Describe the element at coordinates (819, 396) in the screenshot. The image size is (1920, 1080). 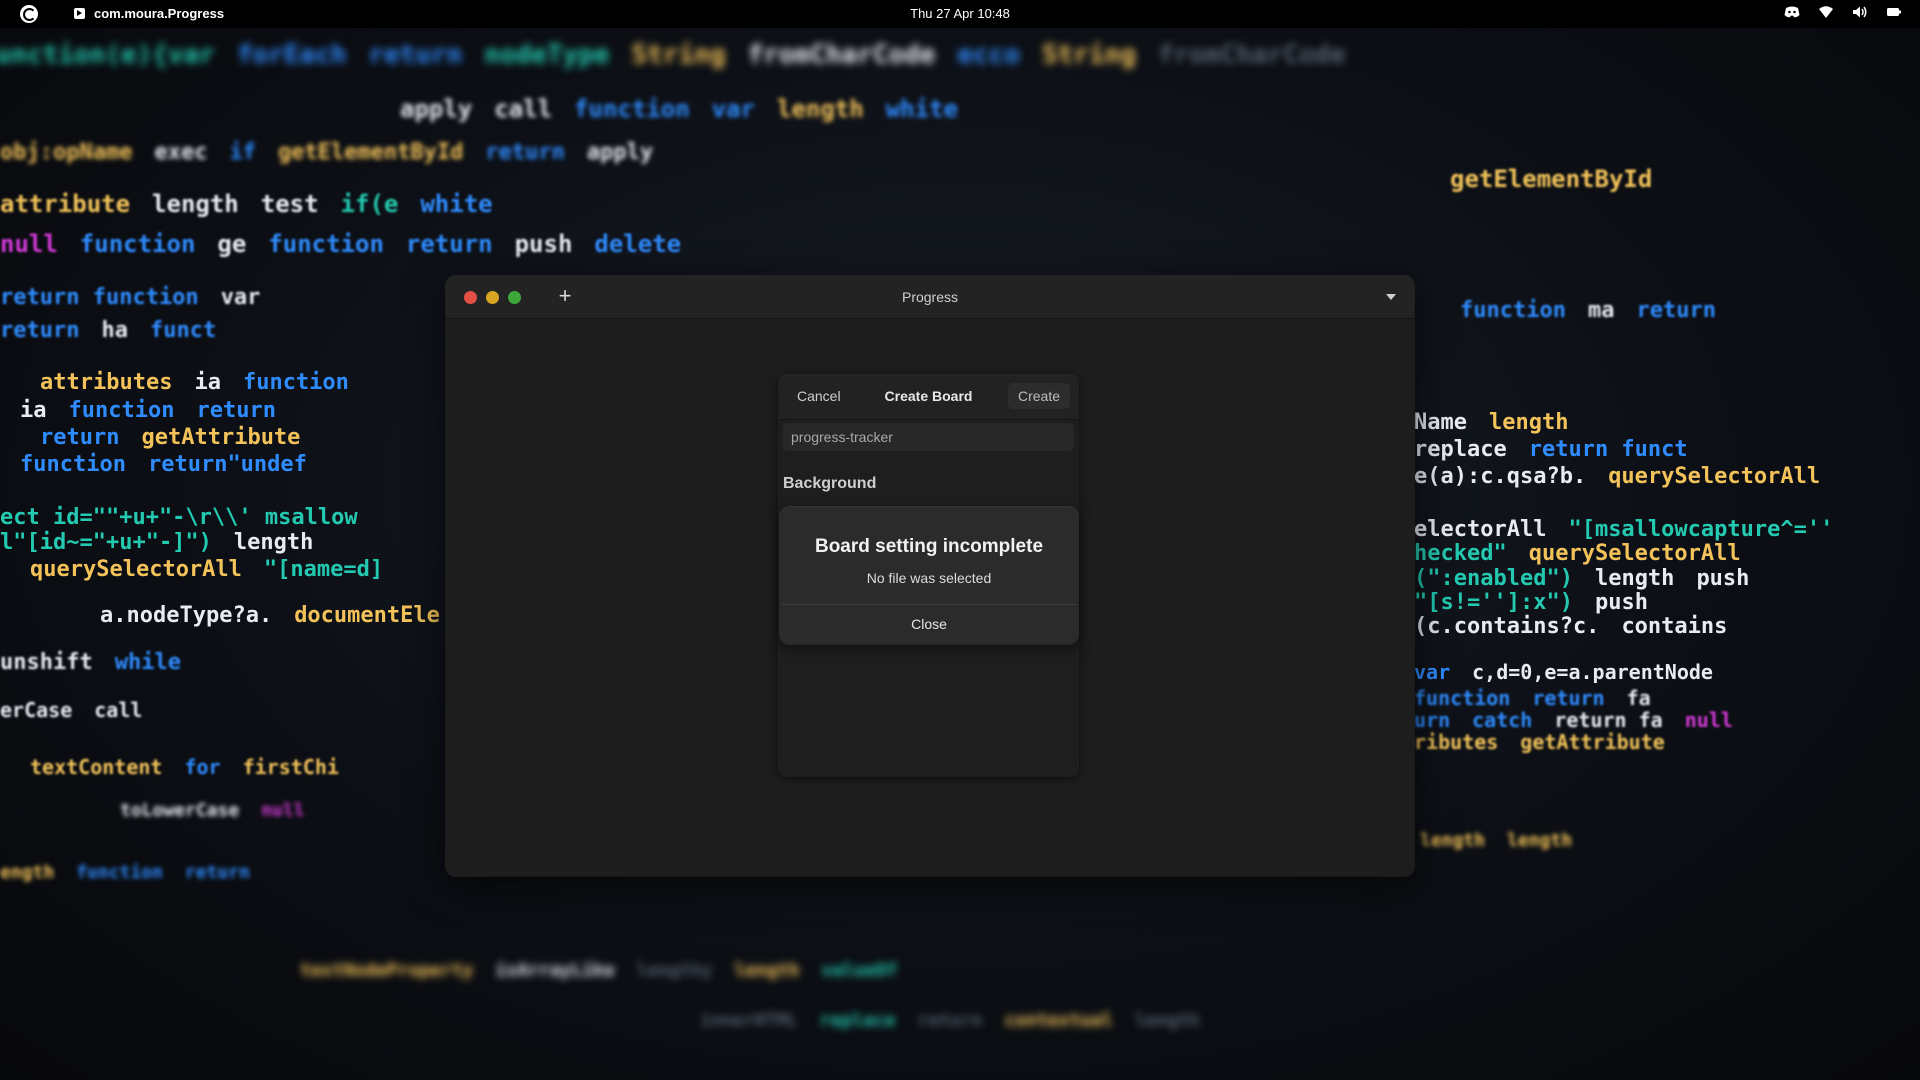
I see `cancel-button: Cancel` at that location.